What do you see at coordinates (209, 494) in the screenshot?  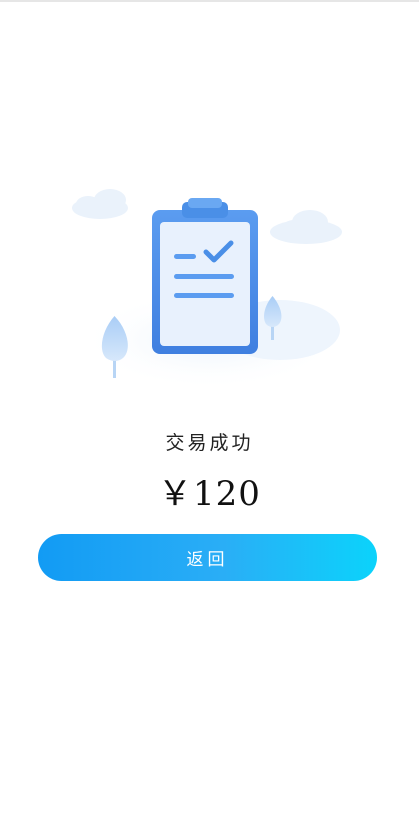 I see `transaction-amount: ￥120` at bounding box center [209, 494].